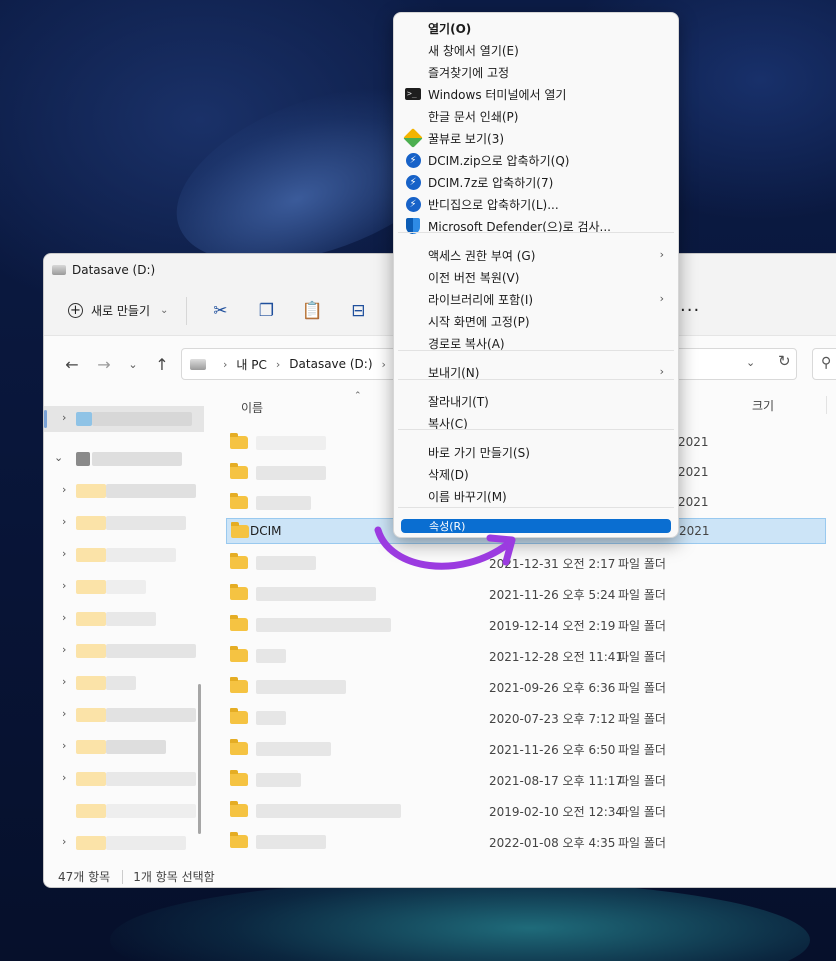 The width and height of the screenshot is (836, 961). What do you see at coordinates (445, 548) in the screenshot?
I see `annotation-arrow` at bounding box center [445, 548].